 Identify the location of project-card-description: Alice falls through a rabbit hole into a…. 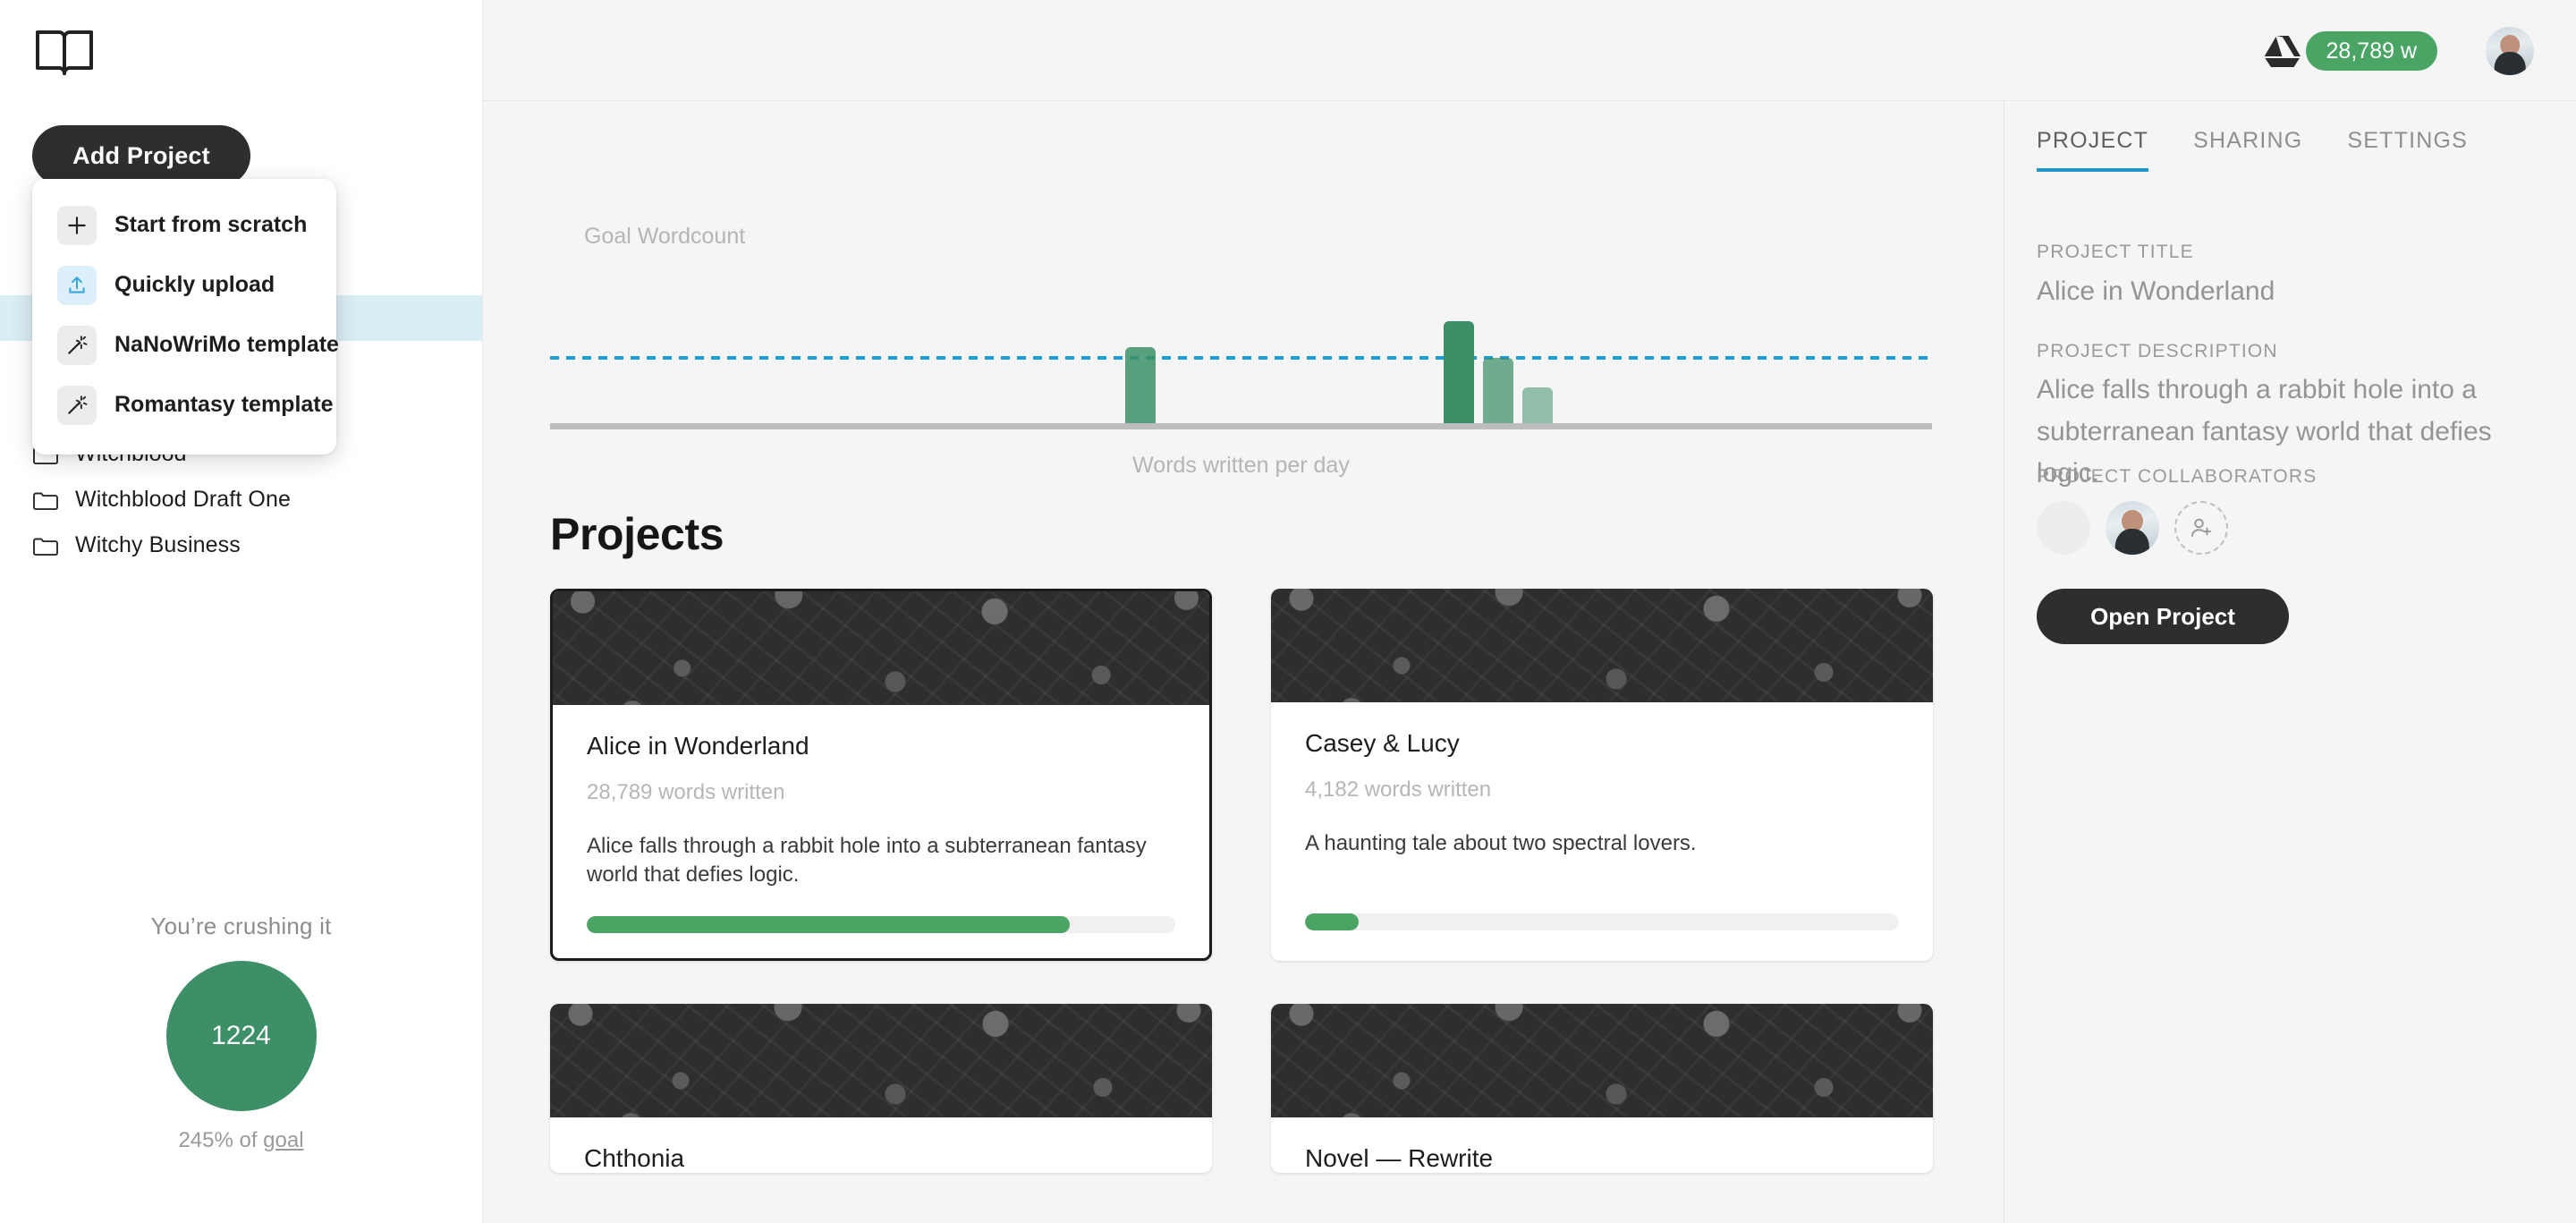
(867, 860).